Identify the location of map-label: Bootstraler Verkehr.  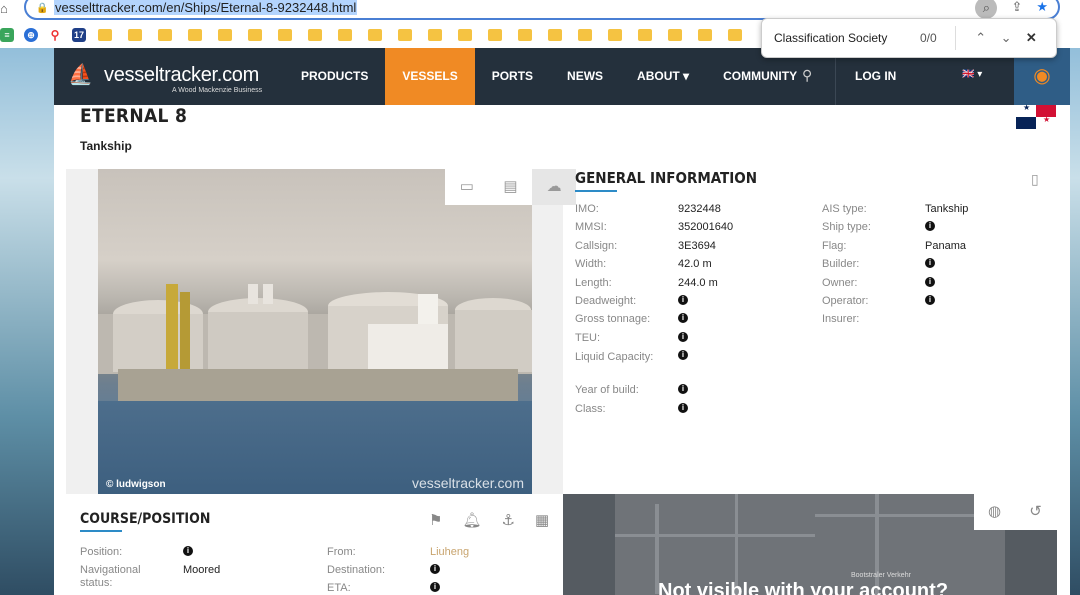
(881, 575).